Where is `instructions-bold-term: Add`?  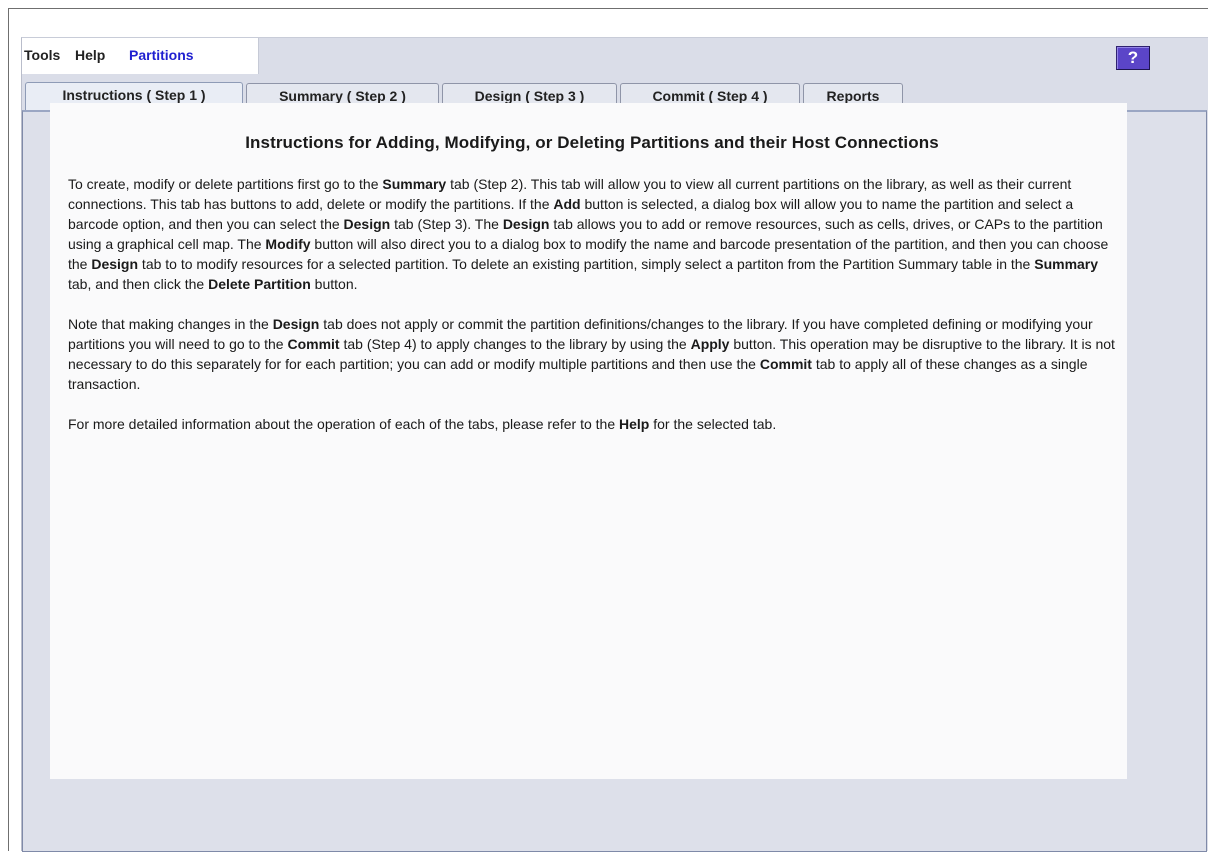
instructions-bold-term: Add is located at coordinates (567, 204).